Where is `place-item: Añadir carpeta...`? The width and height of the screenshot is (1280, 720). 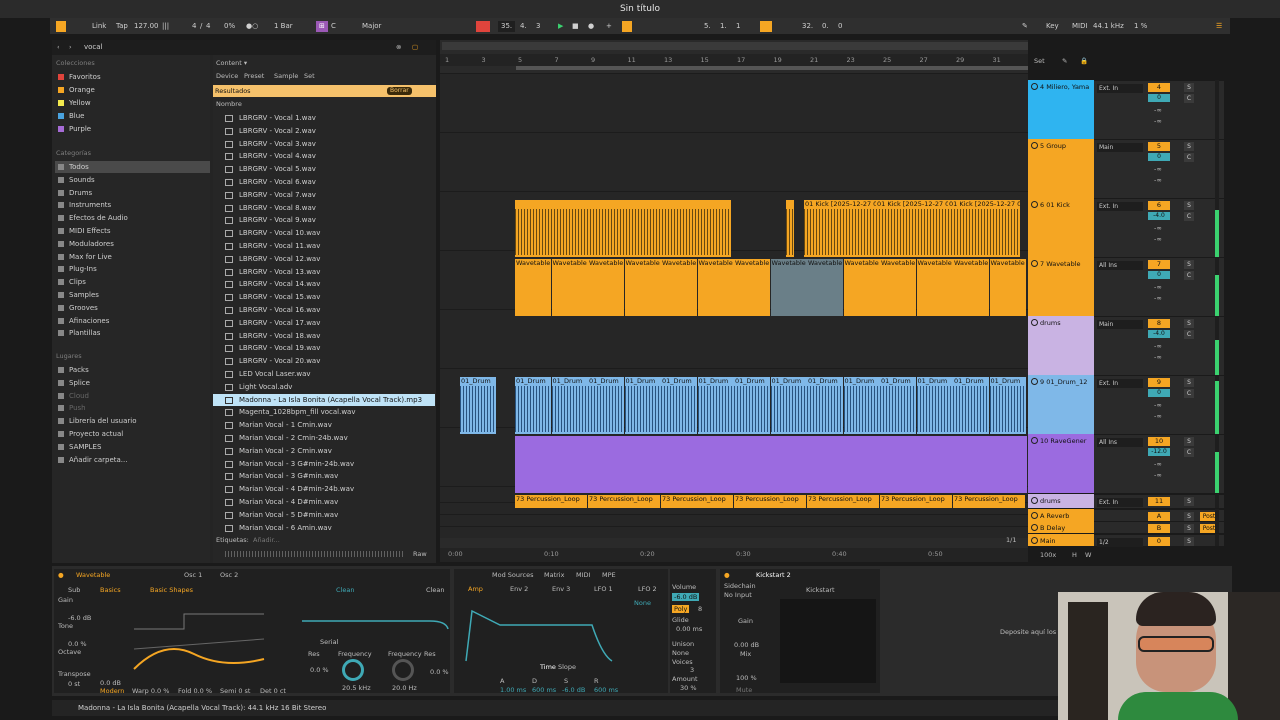
place-item: Añadir carpeta... is located at coordinates (132, 460).